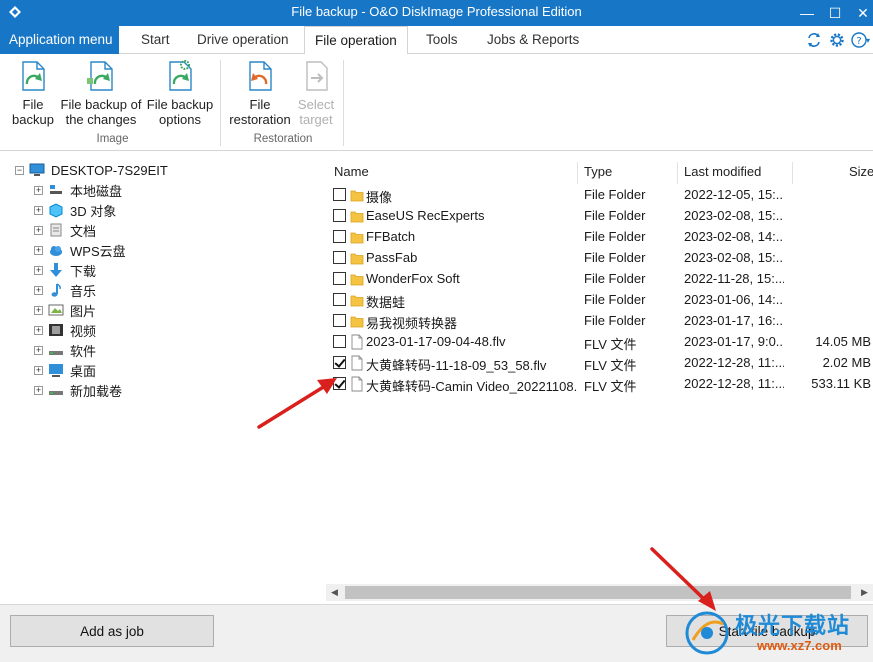 The image size is (873, 662). What do you see at coordinates (65, 230) in the screenshot?
I see `tree-item: + 文档` at bounding box center [65, 230].